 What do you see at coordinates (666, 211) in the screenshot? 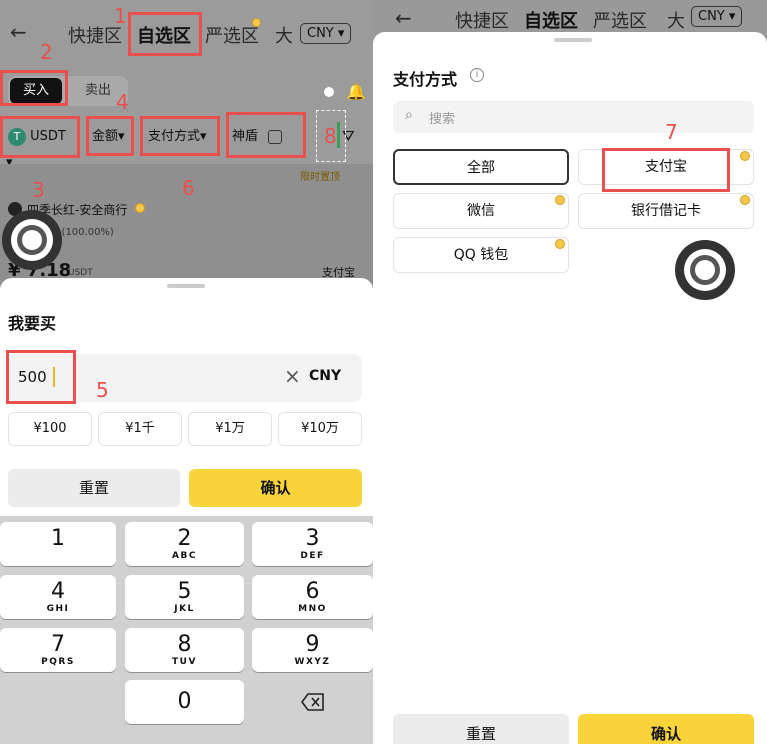
I see `option-bank-debit: 银行借记卡` at bounding box center [666, 211].